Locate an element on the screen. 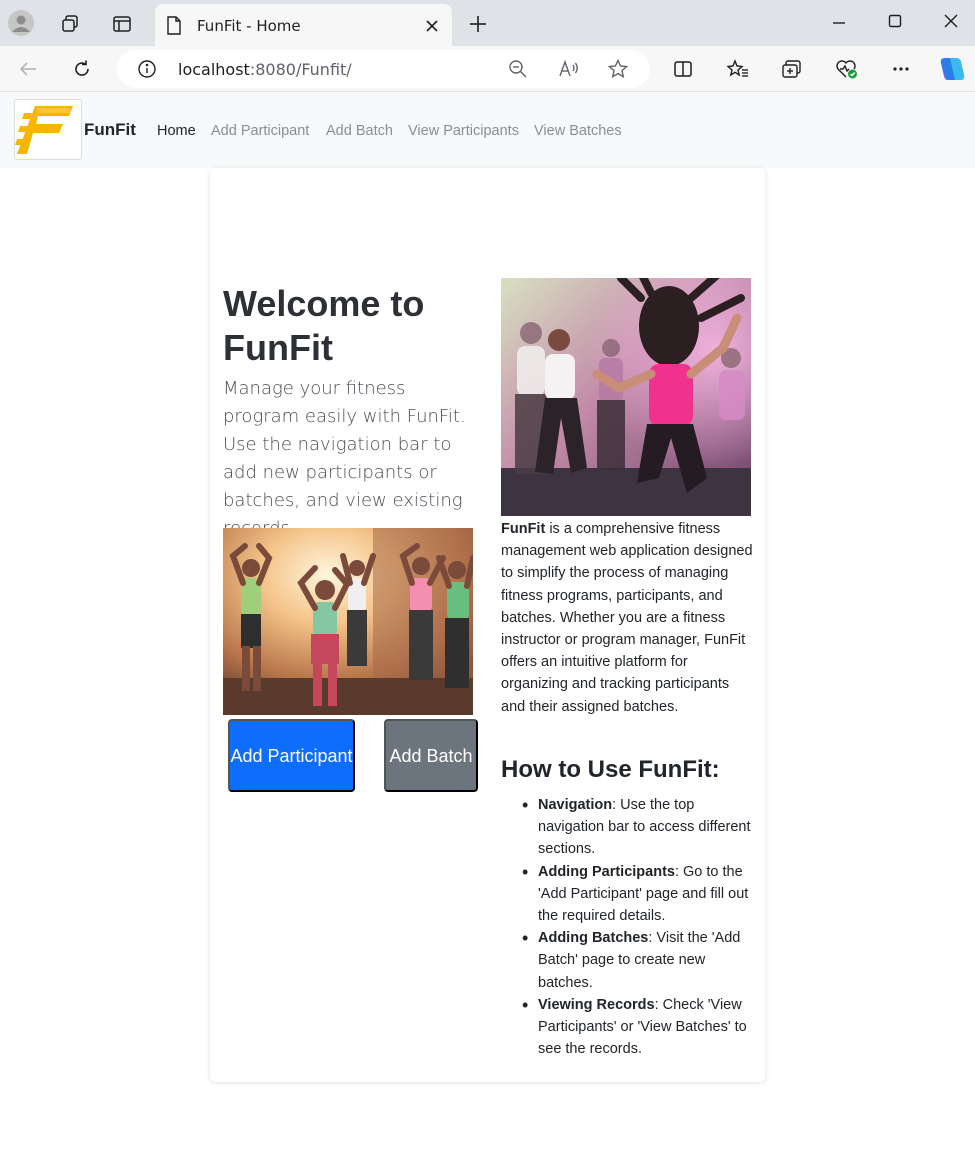 This screenshot has height=1176, width=975. url-text: localhost:8080/Funfit/ is located at coordinates (265, 69).